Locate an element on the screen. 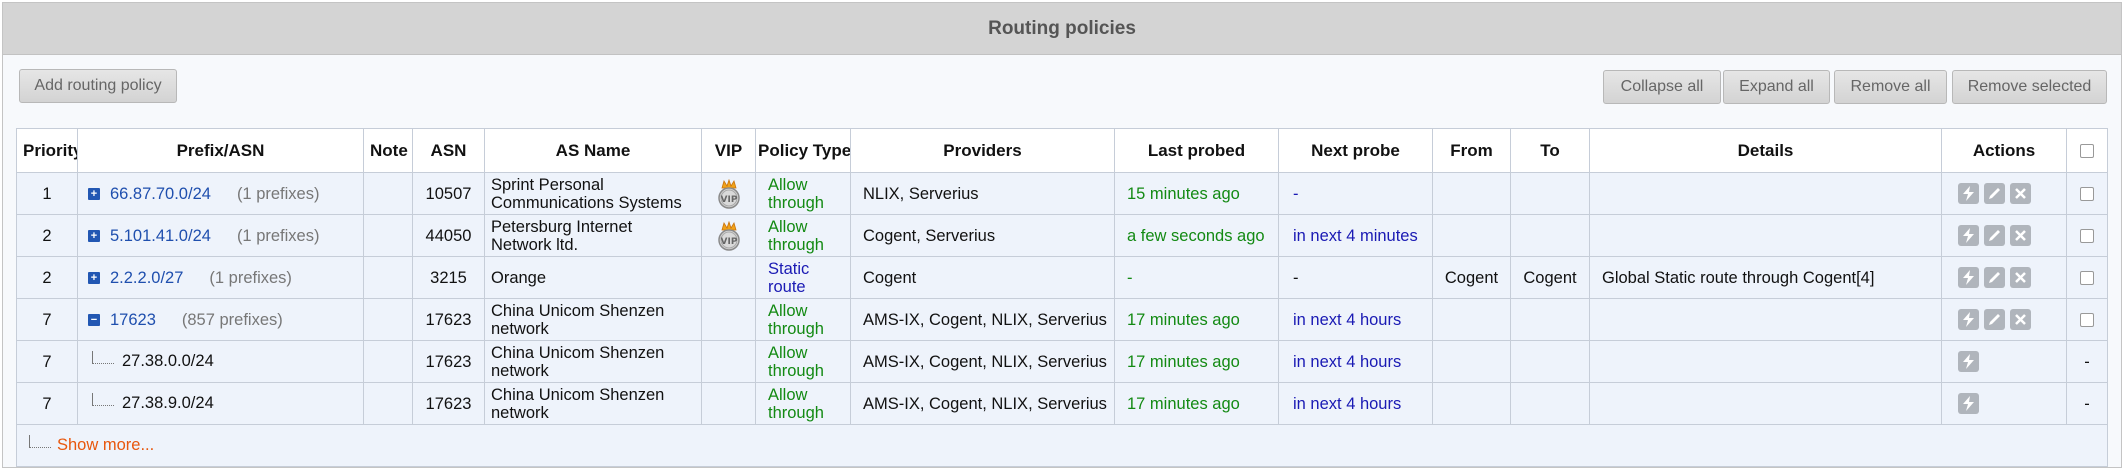 Image resolution: width=2125 pixels, height=469 pixels. remove-all-button: Remove all is located at coordinates (1890, 87).